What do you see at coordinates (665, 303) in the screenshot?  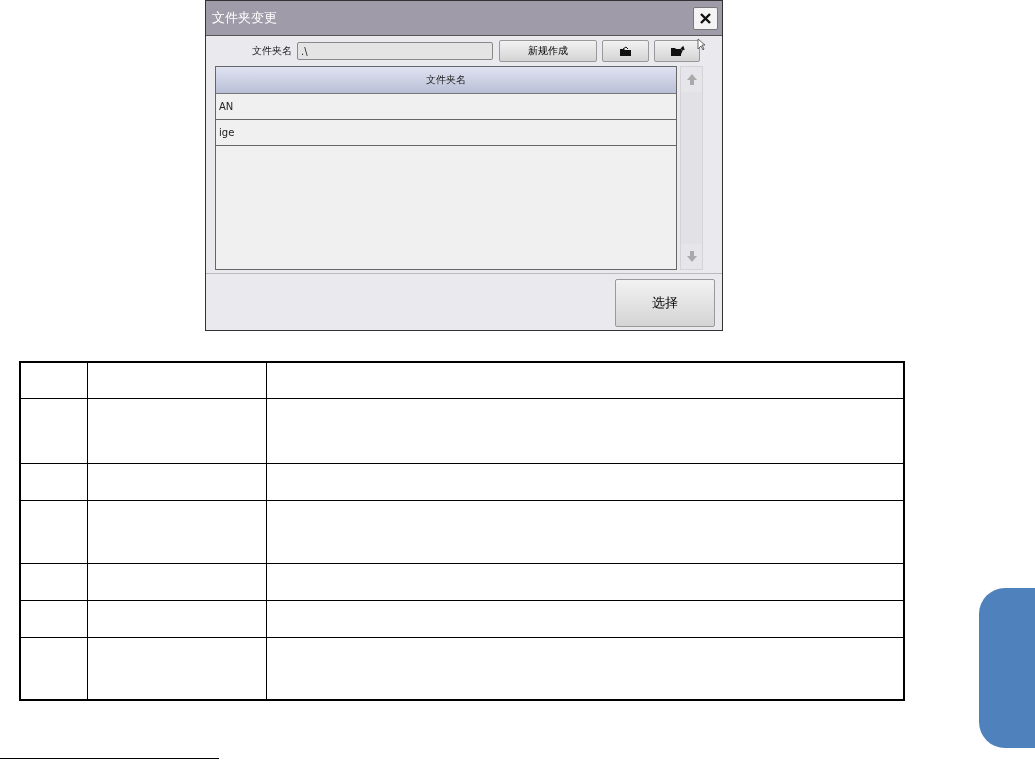 I see `select-button: 选择` at bounding box center [665, 303].